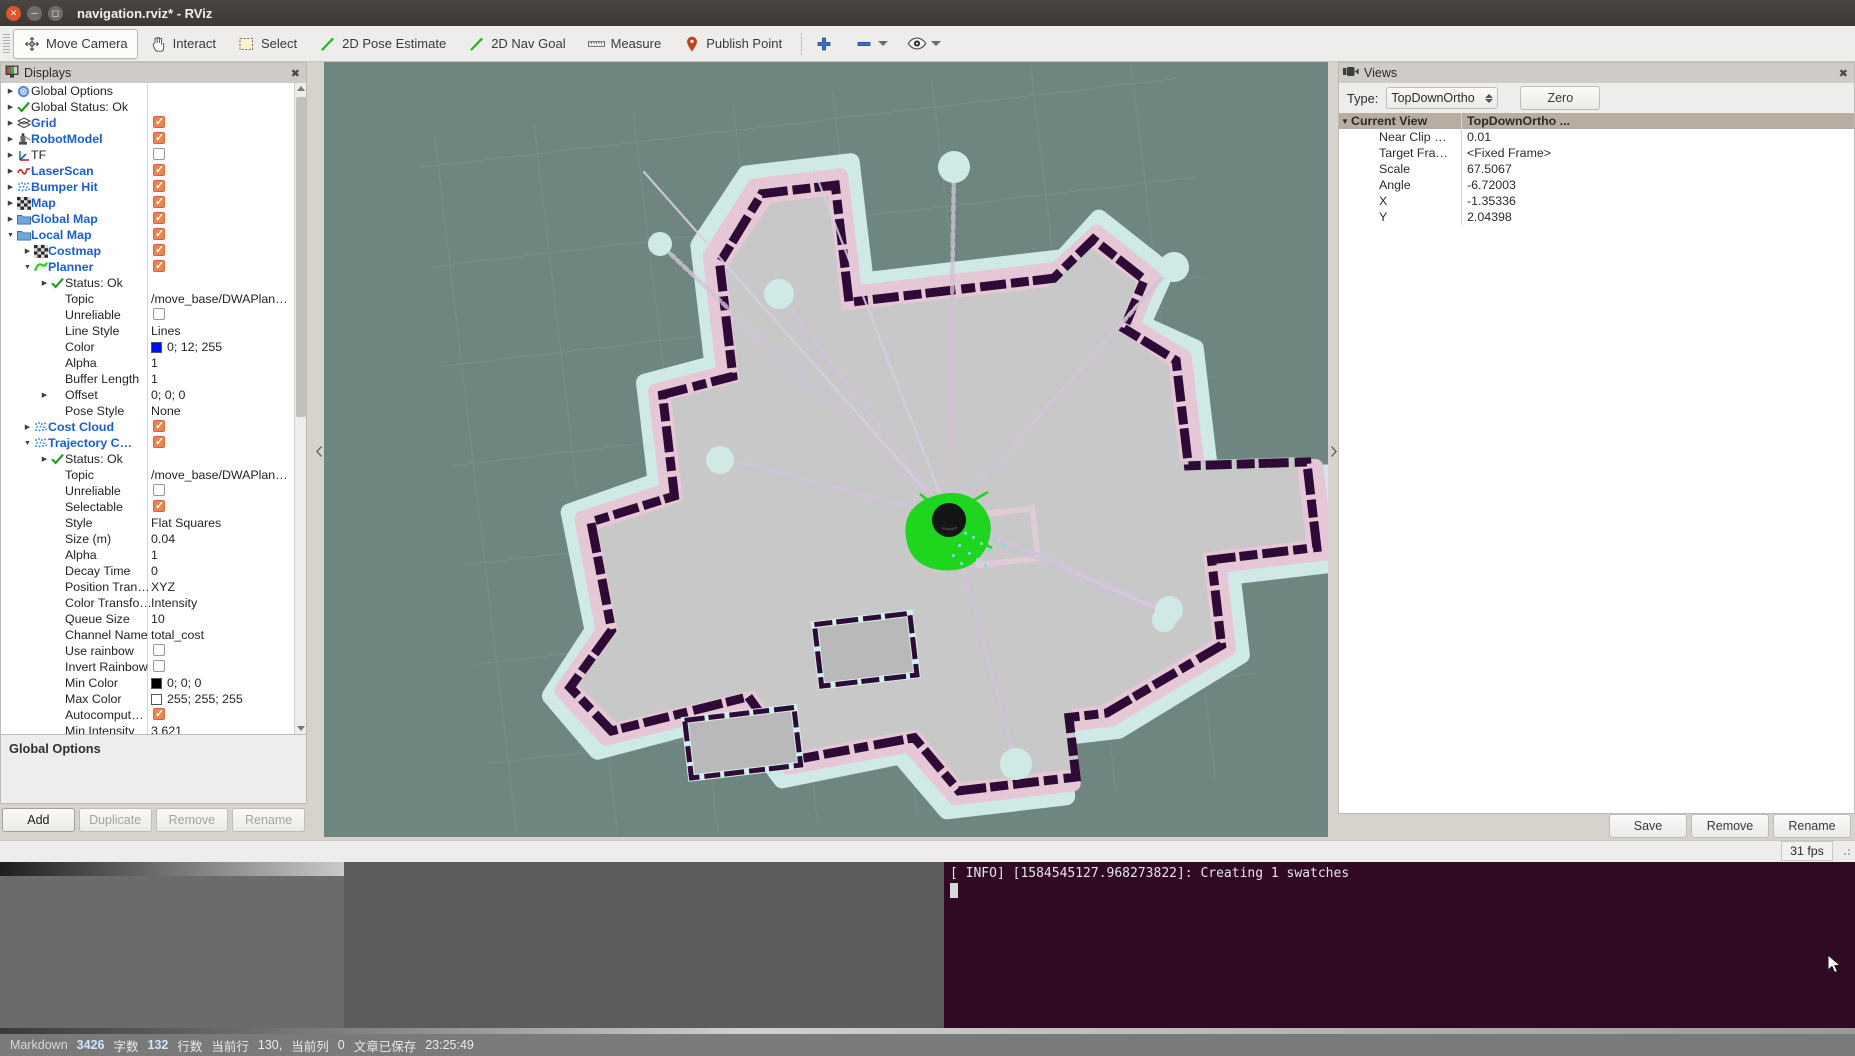 The height and width of the screenshot is (1056, 1855). Describe the element at coordinates (154, 571) in the screenshot. I see `display-property-value: 0` at that location.